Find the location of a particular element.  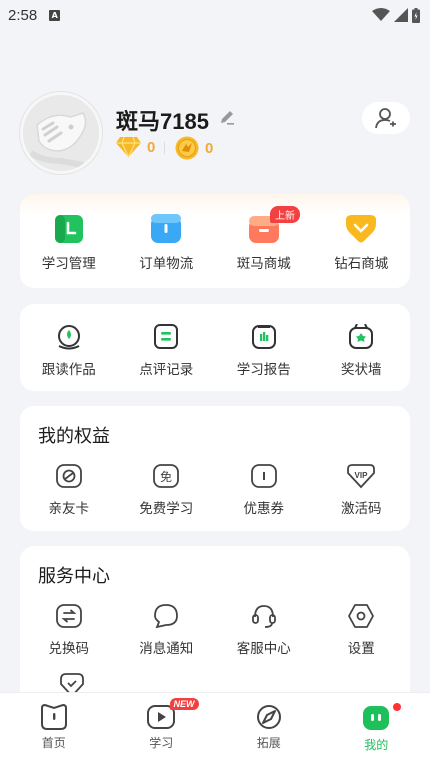

cell-label: 学习报告 is located at coordinates (263, 370).